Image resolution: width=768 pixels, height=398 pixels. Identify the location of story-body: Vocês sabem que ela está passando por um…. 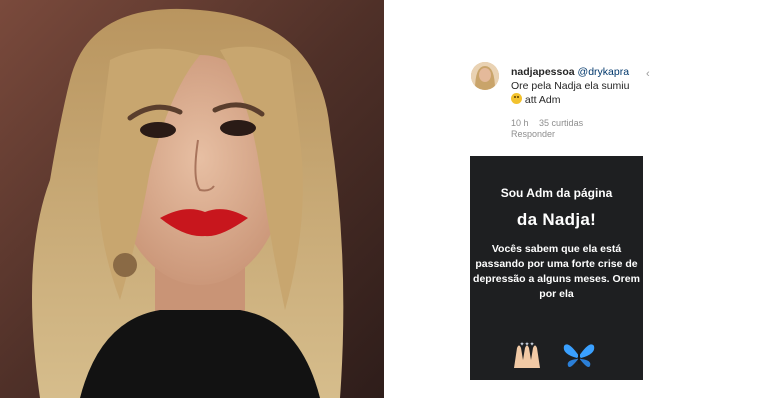
(556, 271).